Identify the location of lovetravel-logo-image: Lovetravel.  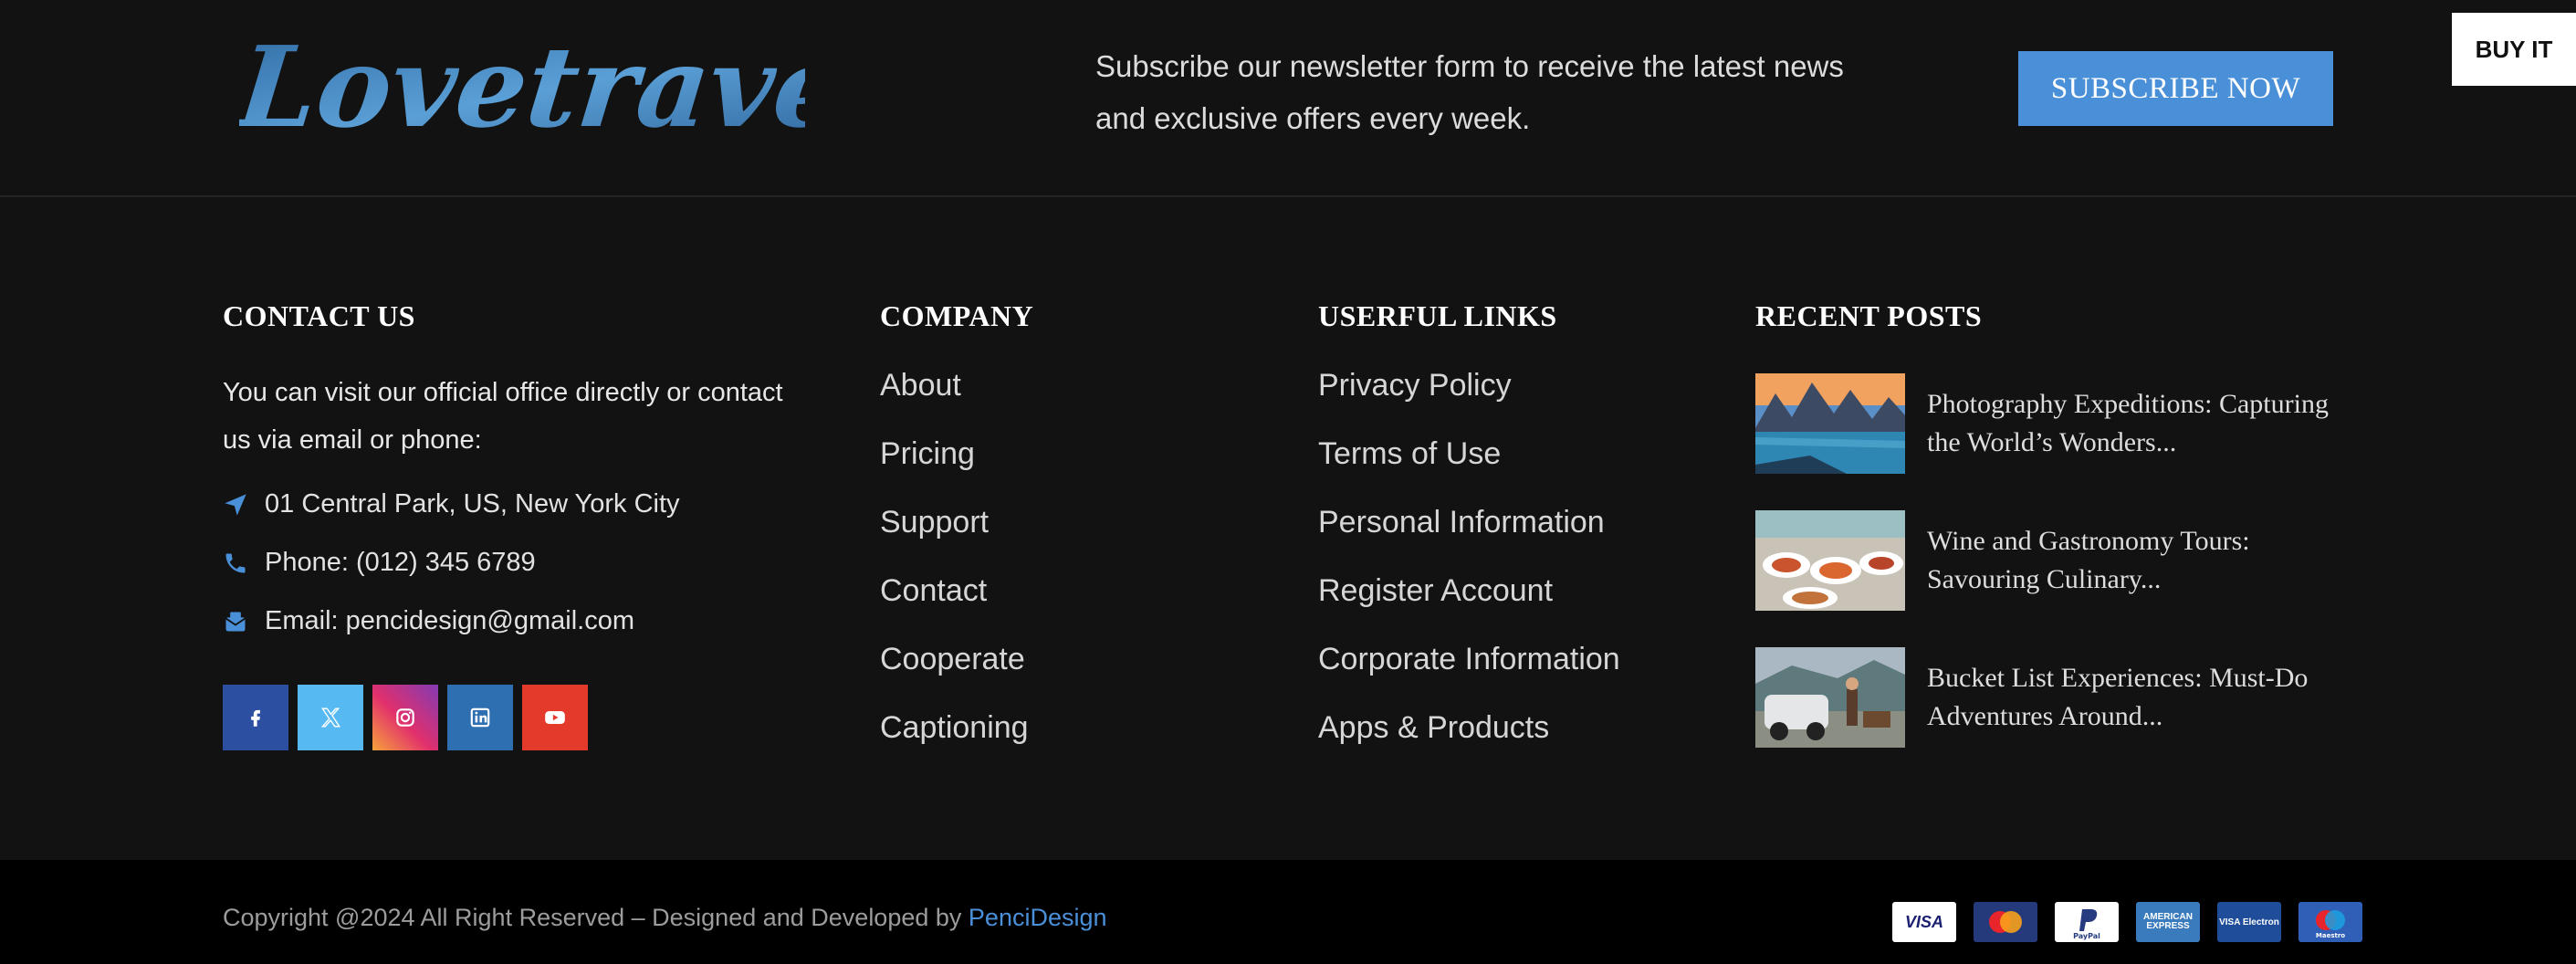
(522, 83).